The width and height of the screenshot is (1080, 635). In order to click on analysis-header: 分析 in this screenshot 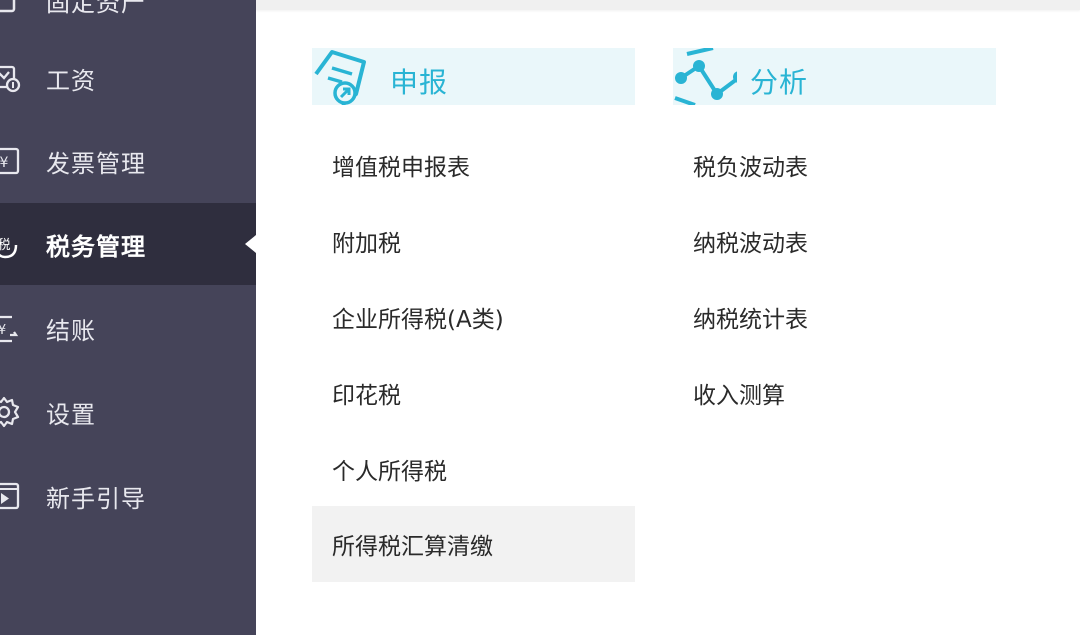, I will do `click(834, 76)`.